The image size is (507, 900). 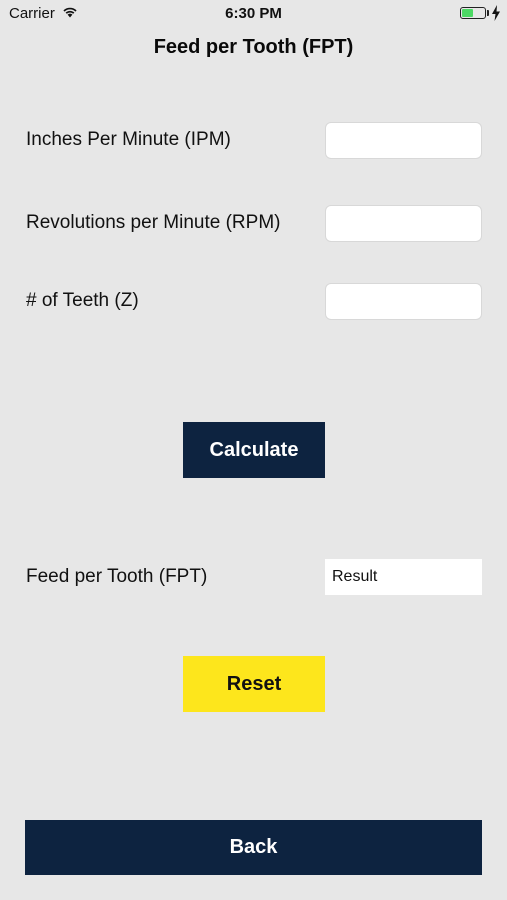 I want to click on battery-level, so click(x=467, y=13).